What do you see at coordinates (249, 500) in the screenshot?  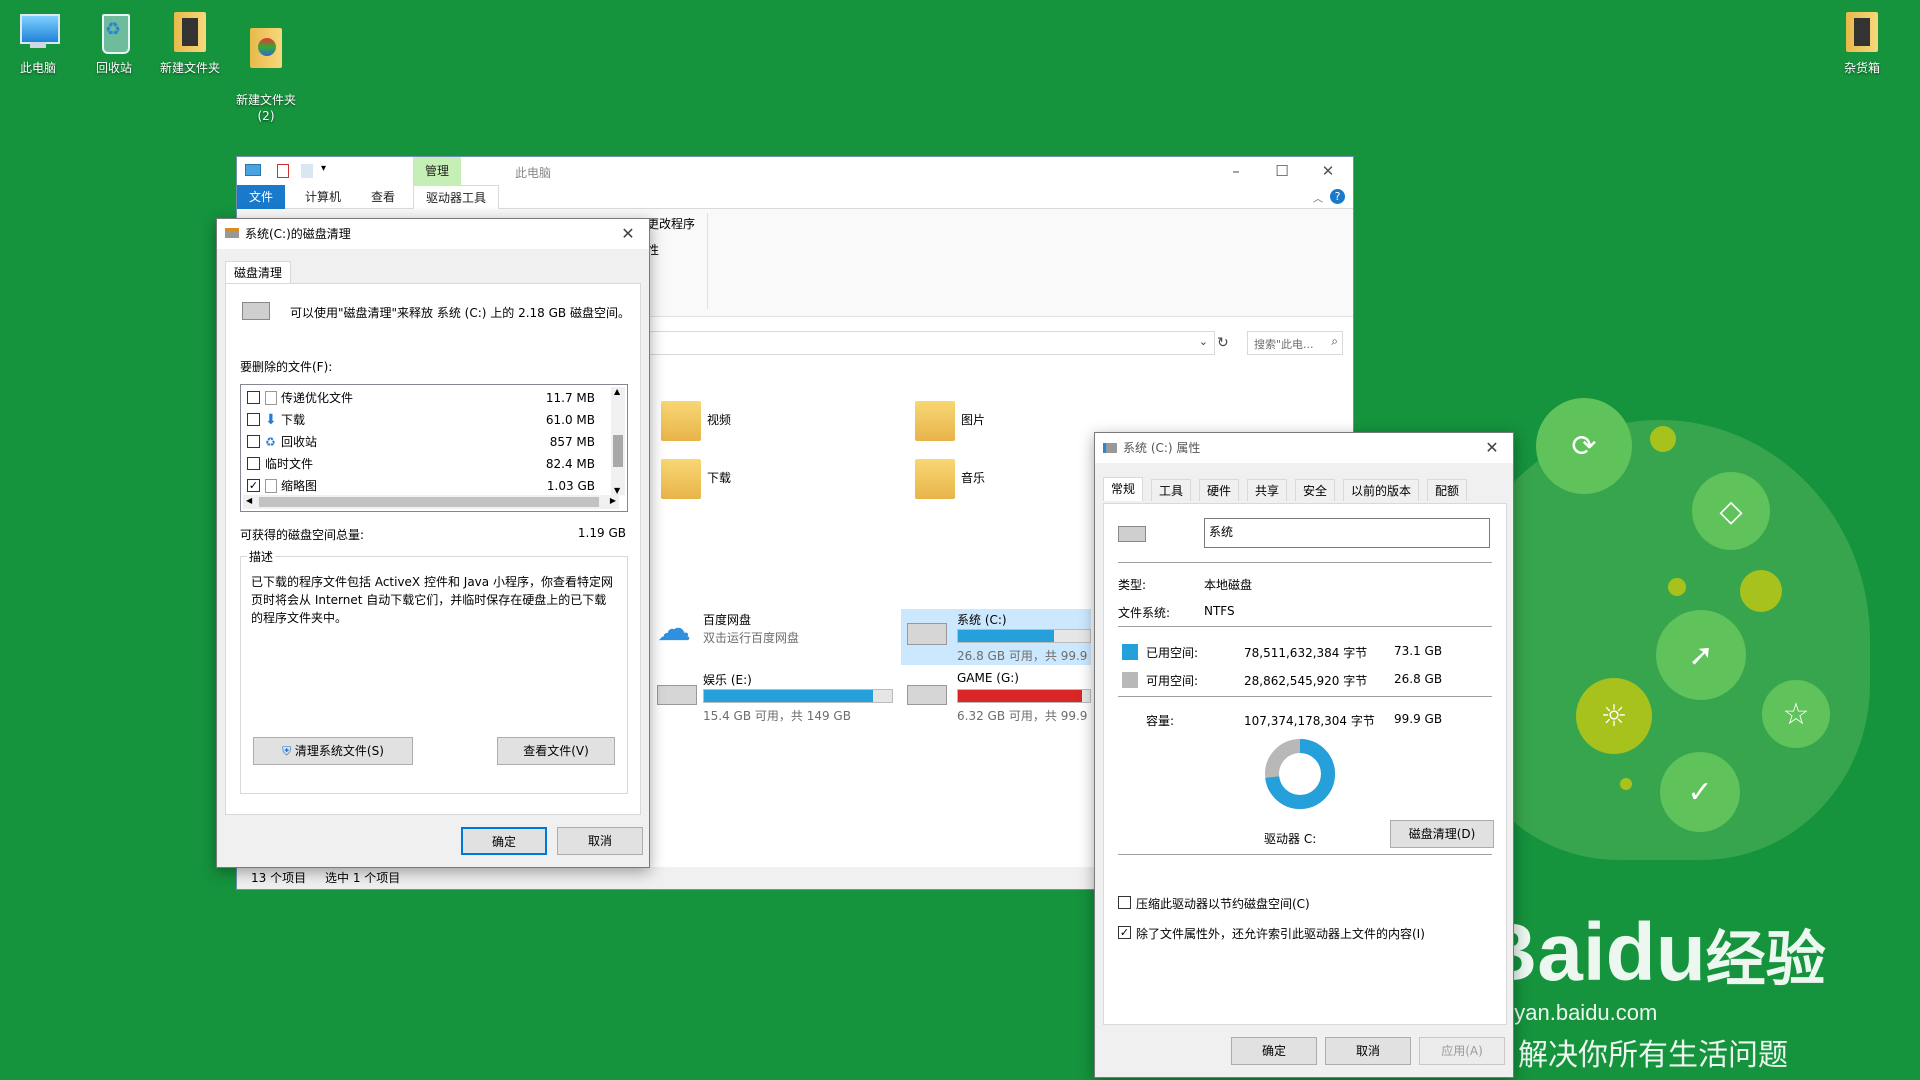 I see `scroll-left-icon: ◀` at bounding box center [249, 500].